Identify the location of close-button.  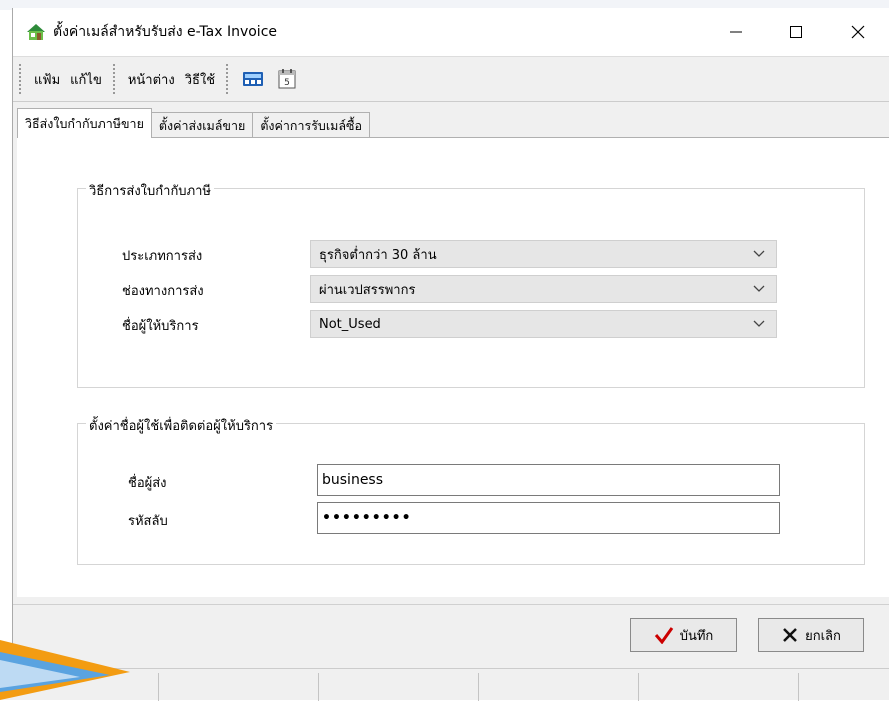
(858, 32).